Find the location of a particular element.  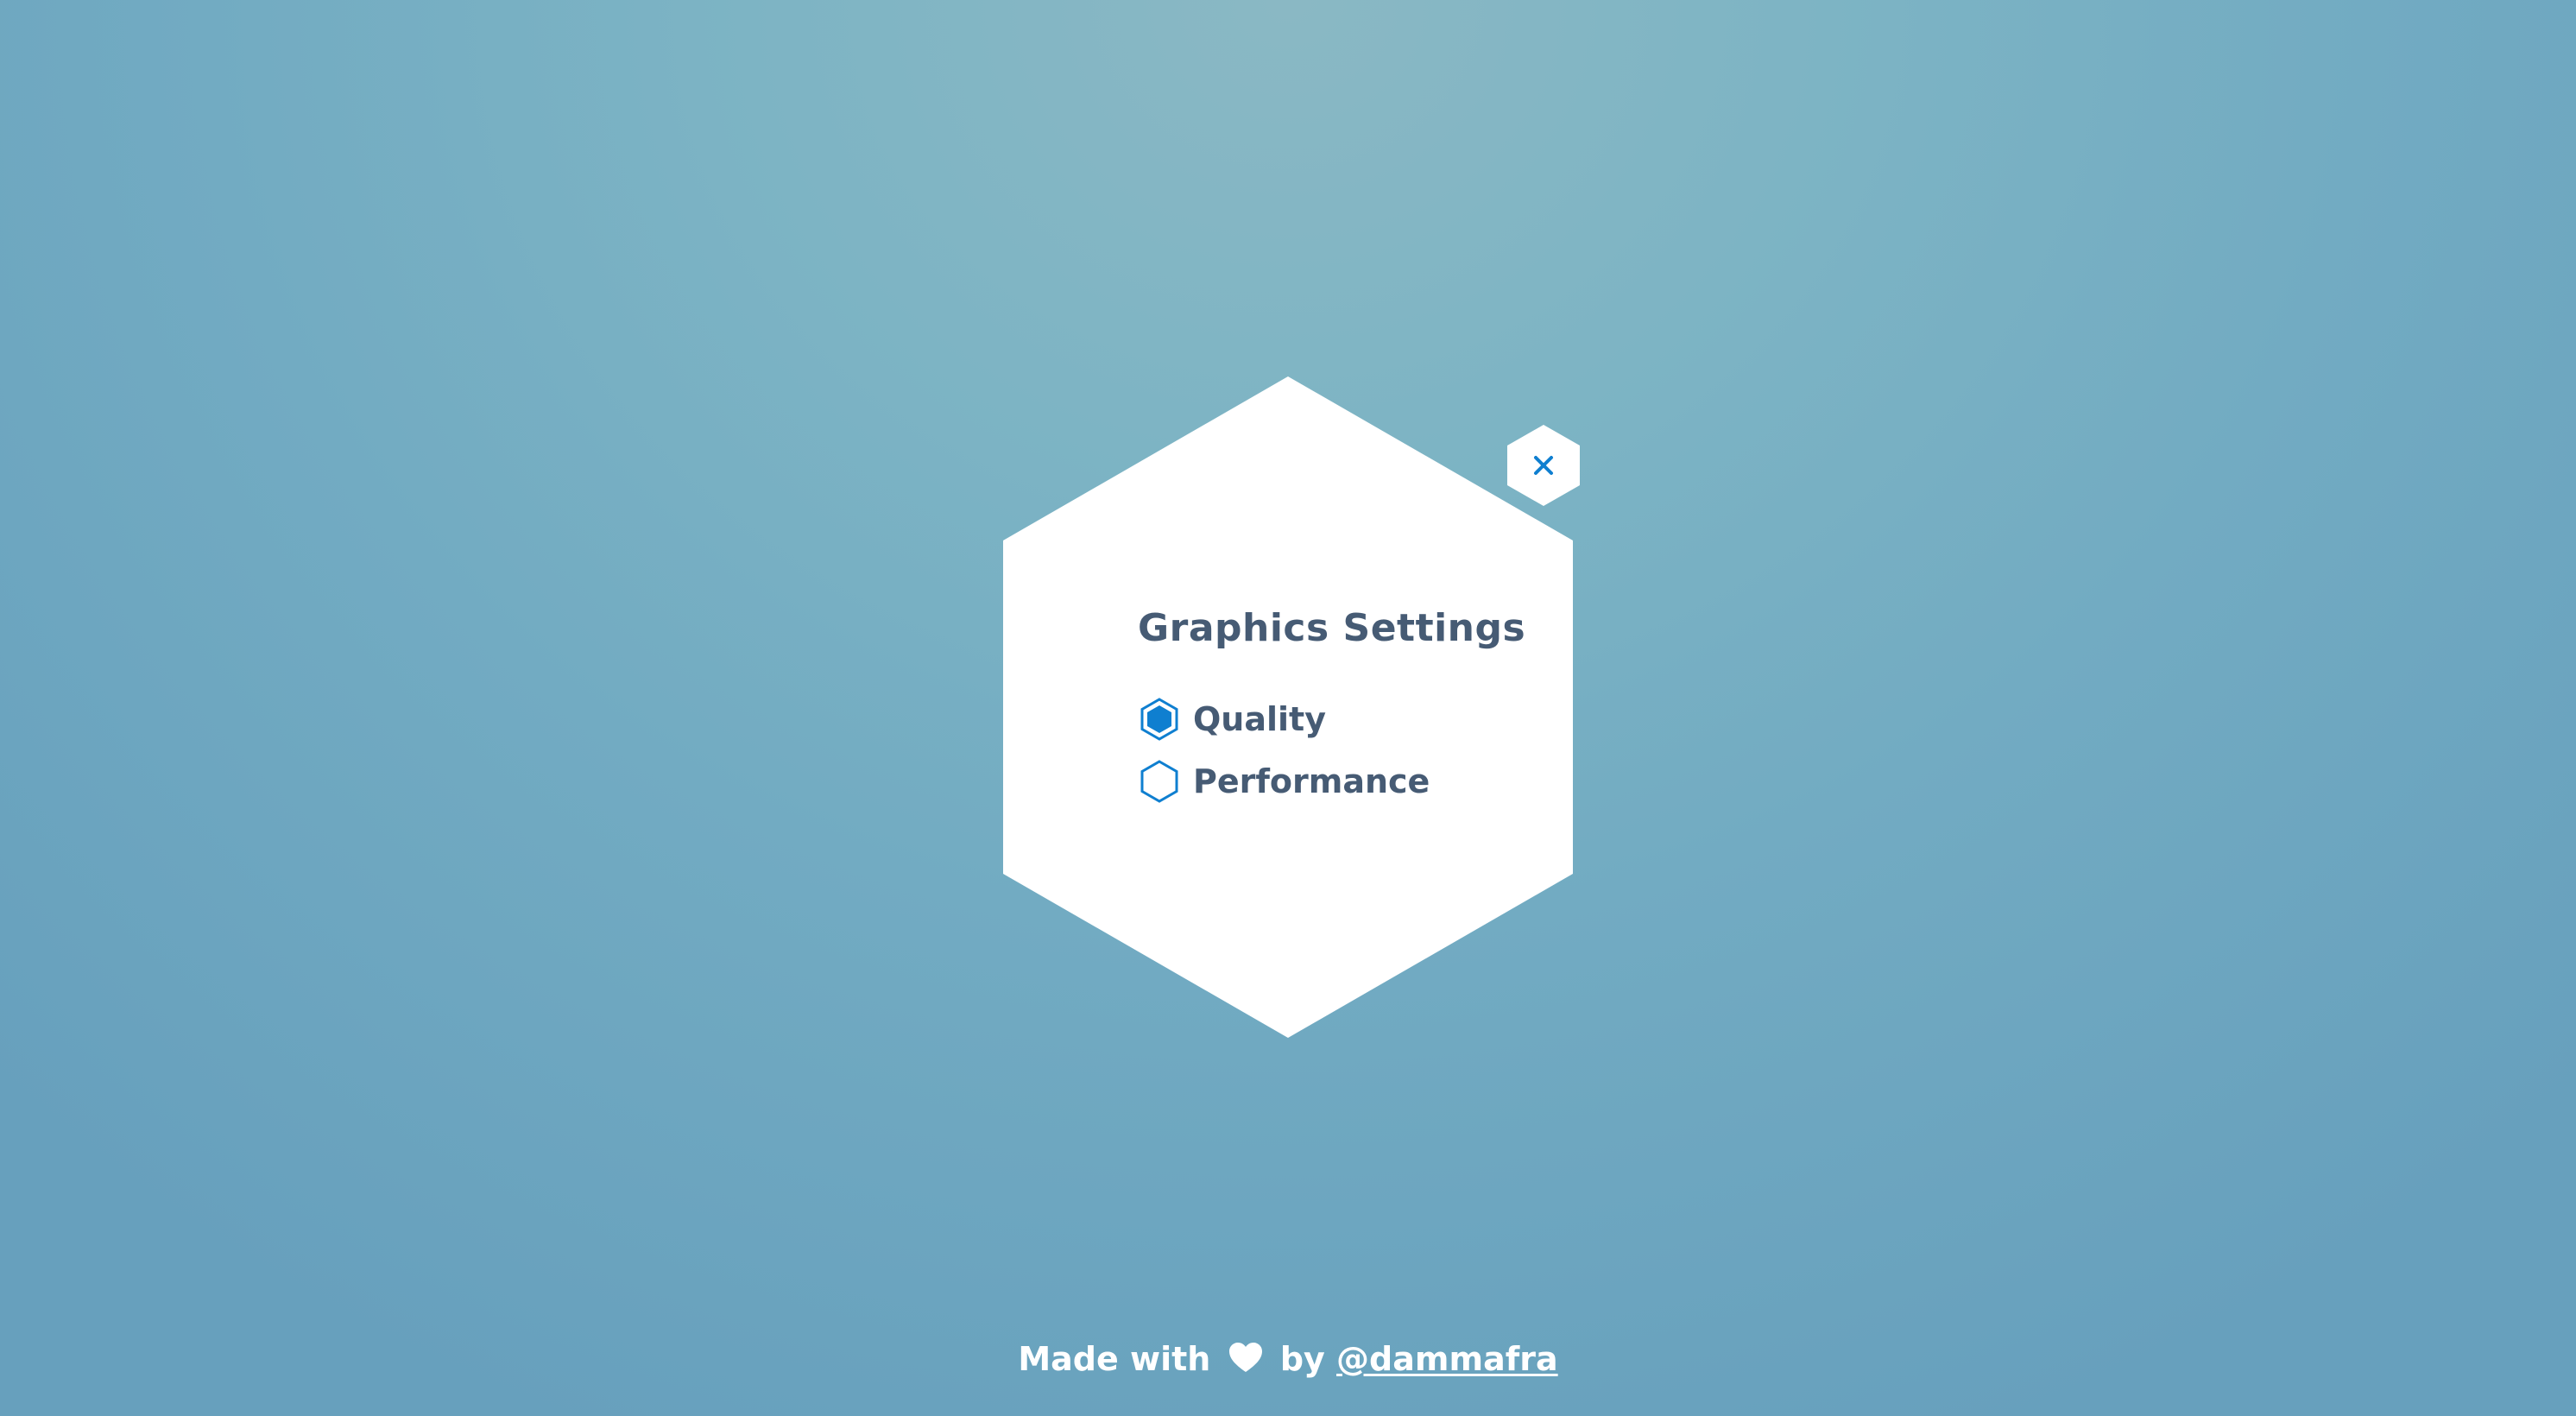

option-quality: Quality is located at coordinates (1233, 720).